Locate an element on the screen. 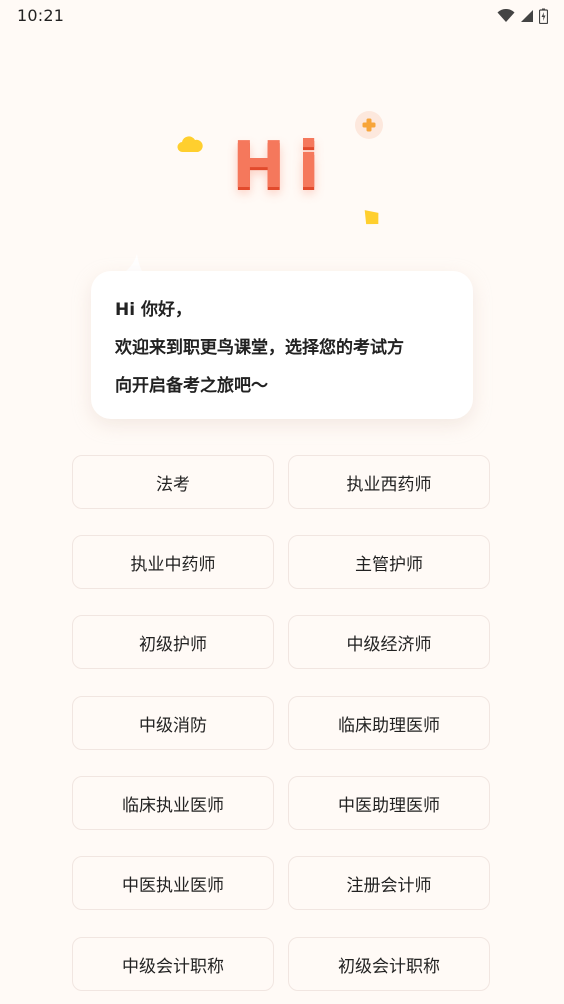 Image resolution: width=564 pixels, height=1004 pixels. sparkle-icon is located at coordinates (372, 219).